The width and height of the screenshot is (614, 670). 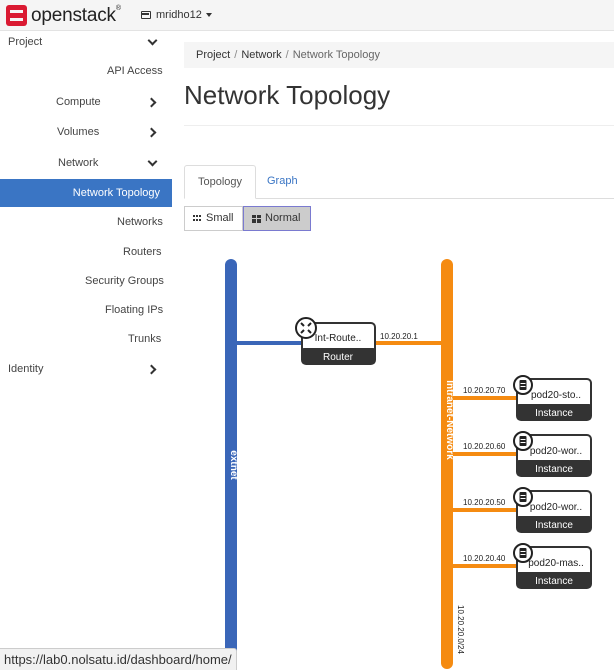 What do you see at coordinates (447, 464) in the screenshot?
I see `internal-network-bar` at bounding box center [447, 464].